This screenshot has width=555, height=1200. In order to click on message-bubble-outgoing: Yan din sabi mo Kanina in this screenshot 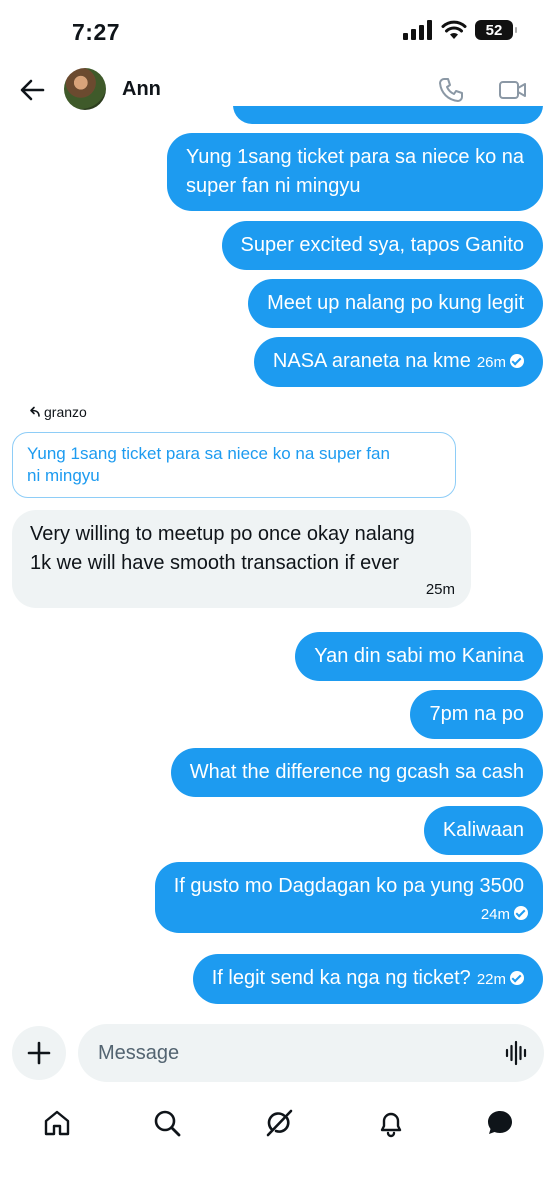, I will do `click(419, 656)`.